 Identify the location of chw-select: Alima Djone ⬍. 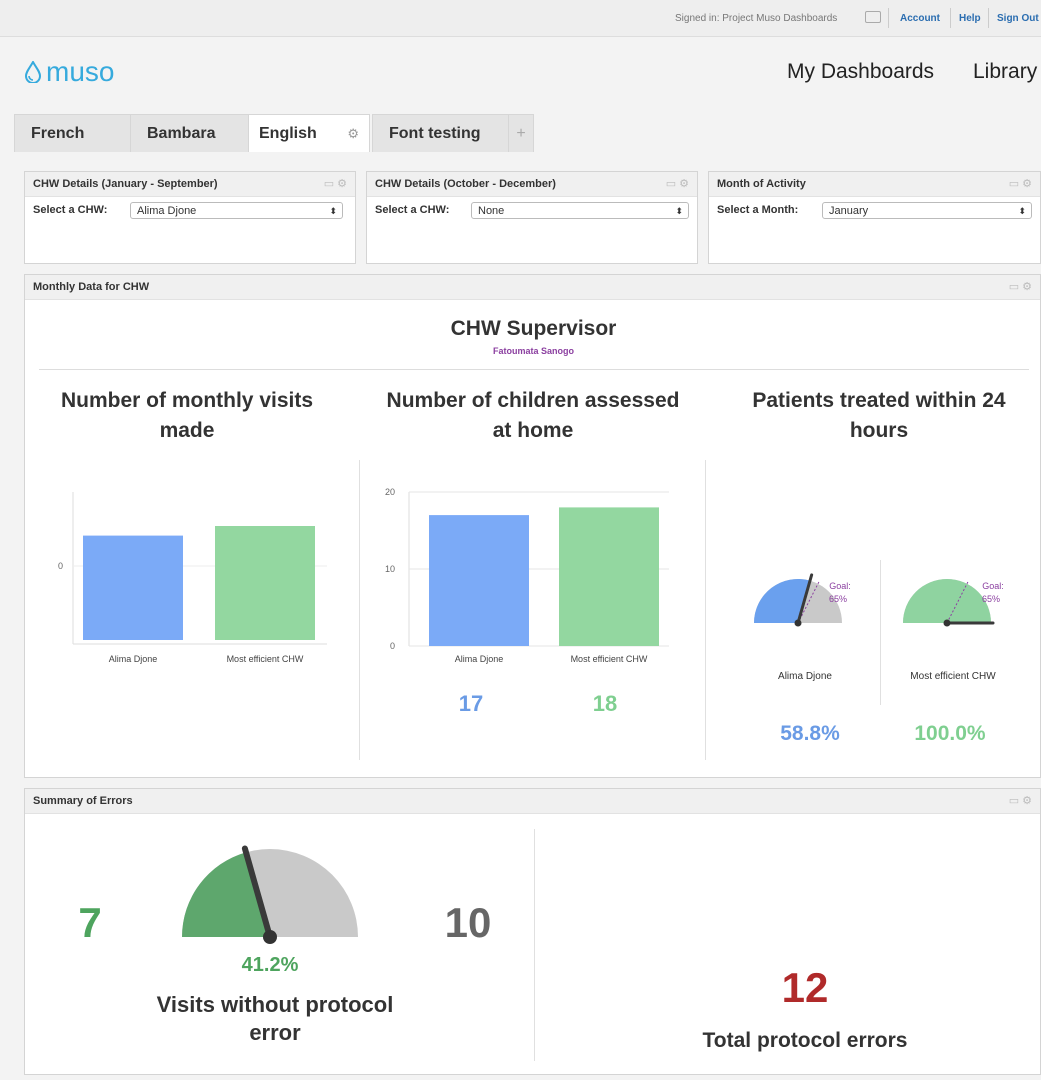
(236, 210).